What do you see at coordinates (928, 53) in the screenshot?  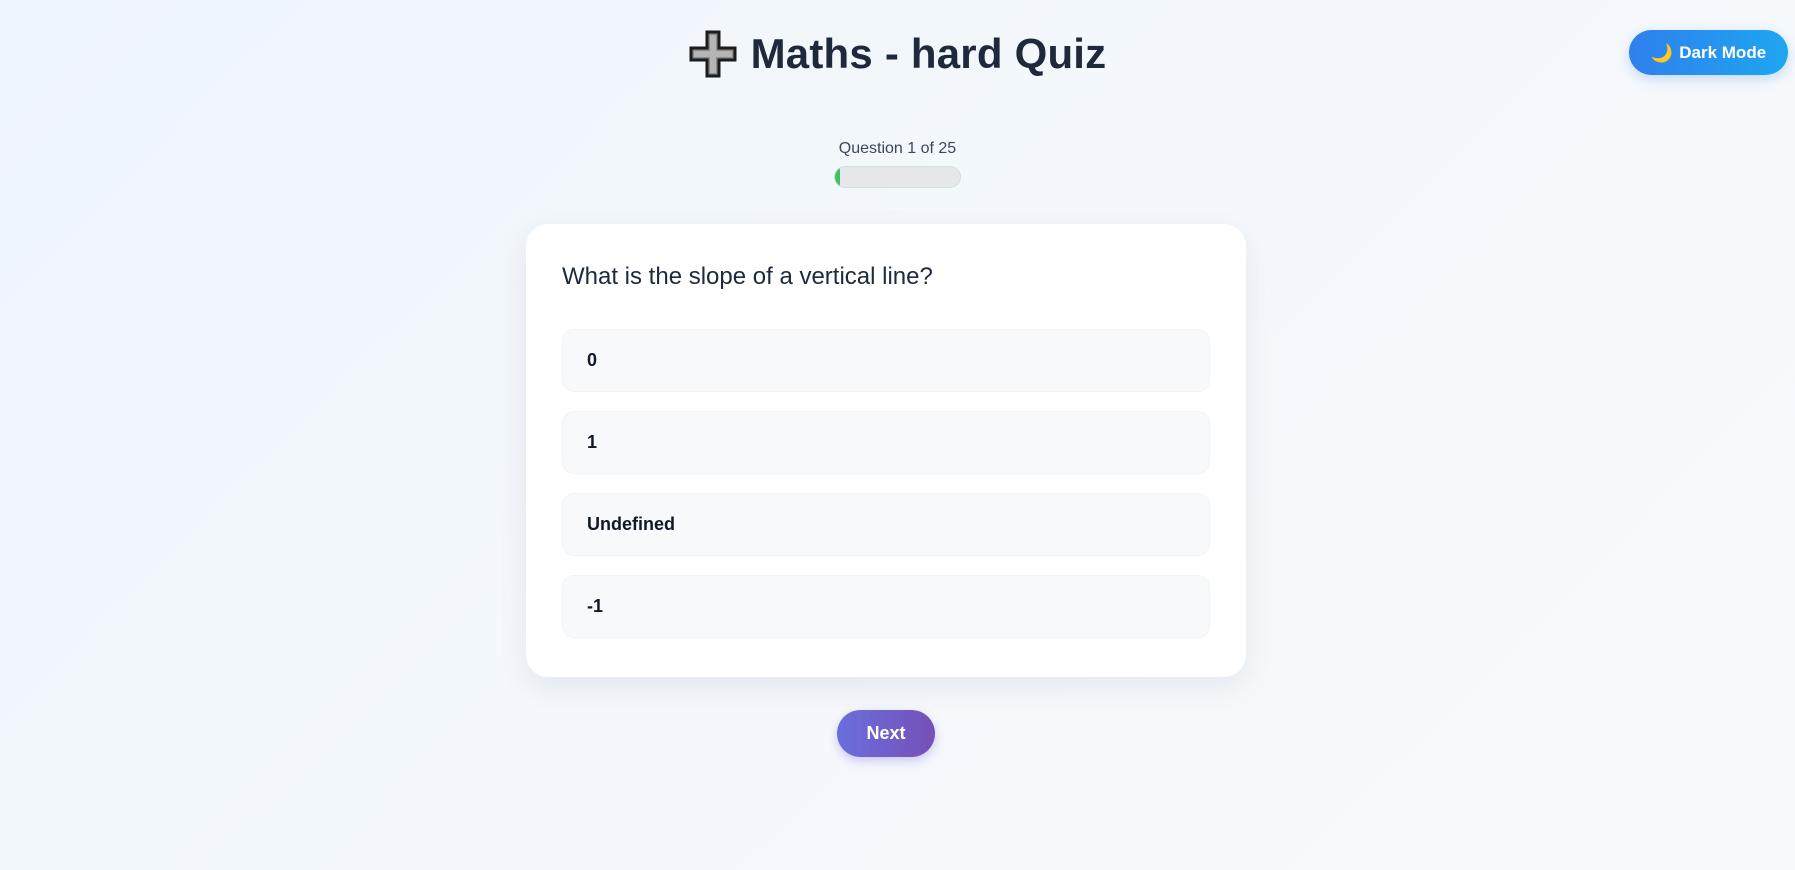 I see `page-title: Maths - hard Quiz` at bounding box center [928, 53].